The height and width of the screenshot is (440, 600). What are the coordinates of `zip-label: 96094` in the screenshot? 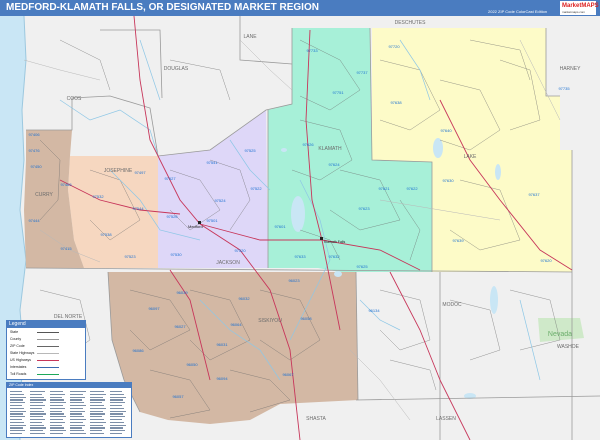 It's located at (222, 378).